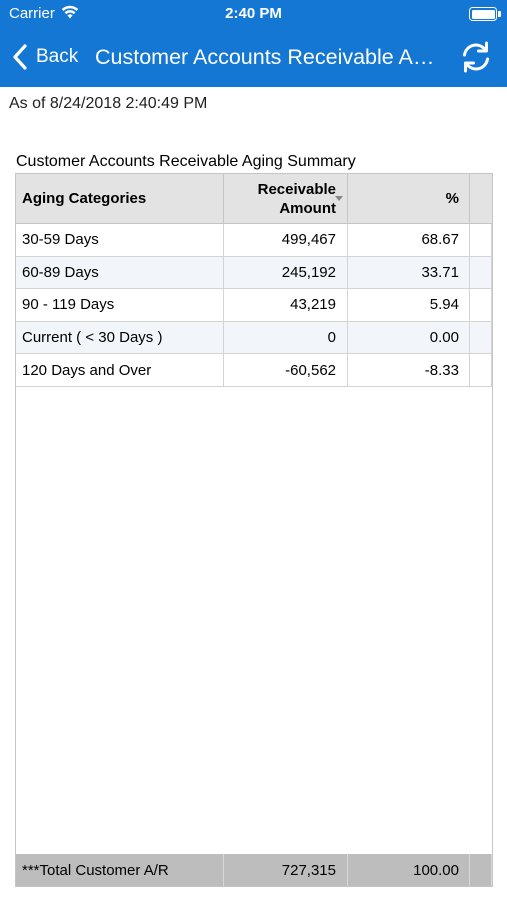 The image size is (507, 900). What do you see at coordinates (409, 198) in the screenshot?
I see `column-header-percent: %` at bounding box center [409, 198].